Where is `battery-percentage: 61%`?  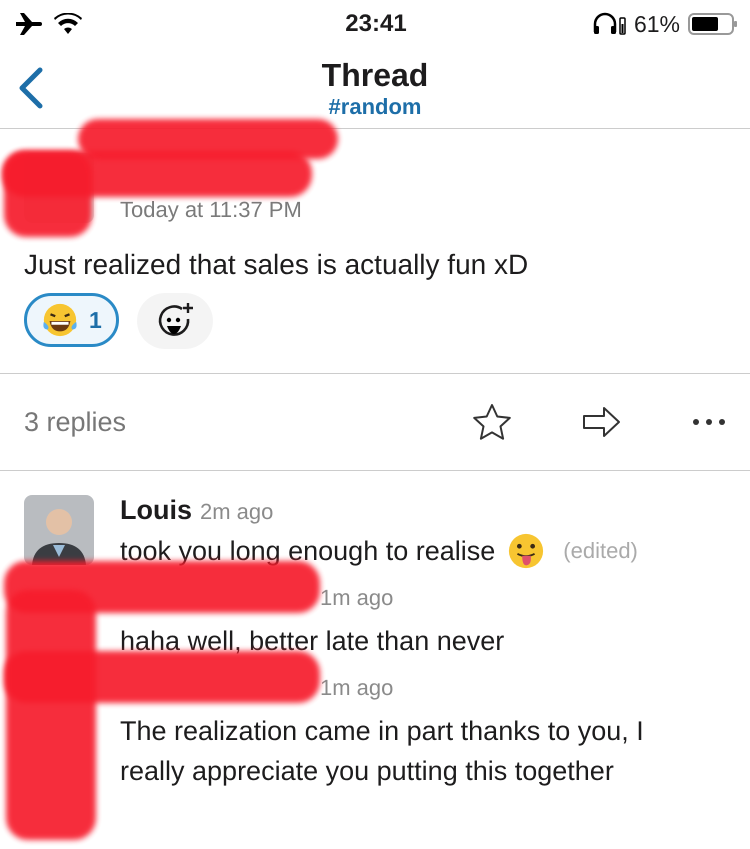 battery-percentage: 61% is located at coordinates (657, 24).